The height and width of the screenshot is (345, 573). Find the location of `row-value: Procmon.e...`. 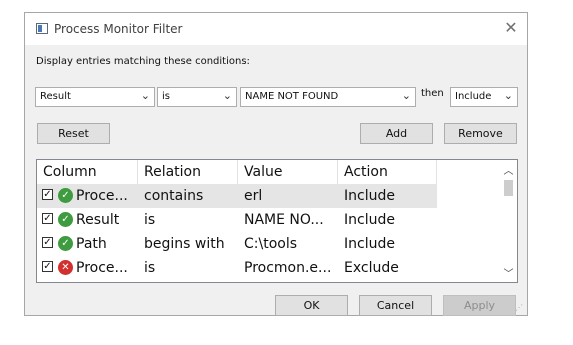

row-value: Procmon.e... is located at coordinates (288, 268).